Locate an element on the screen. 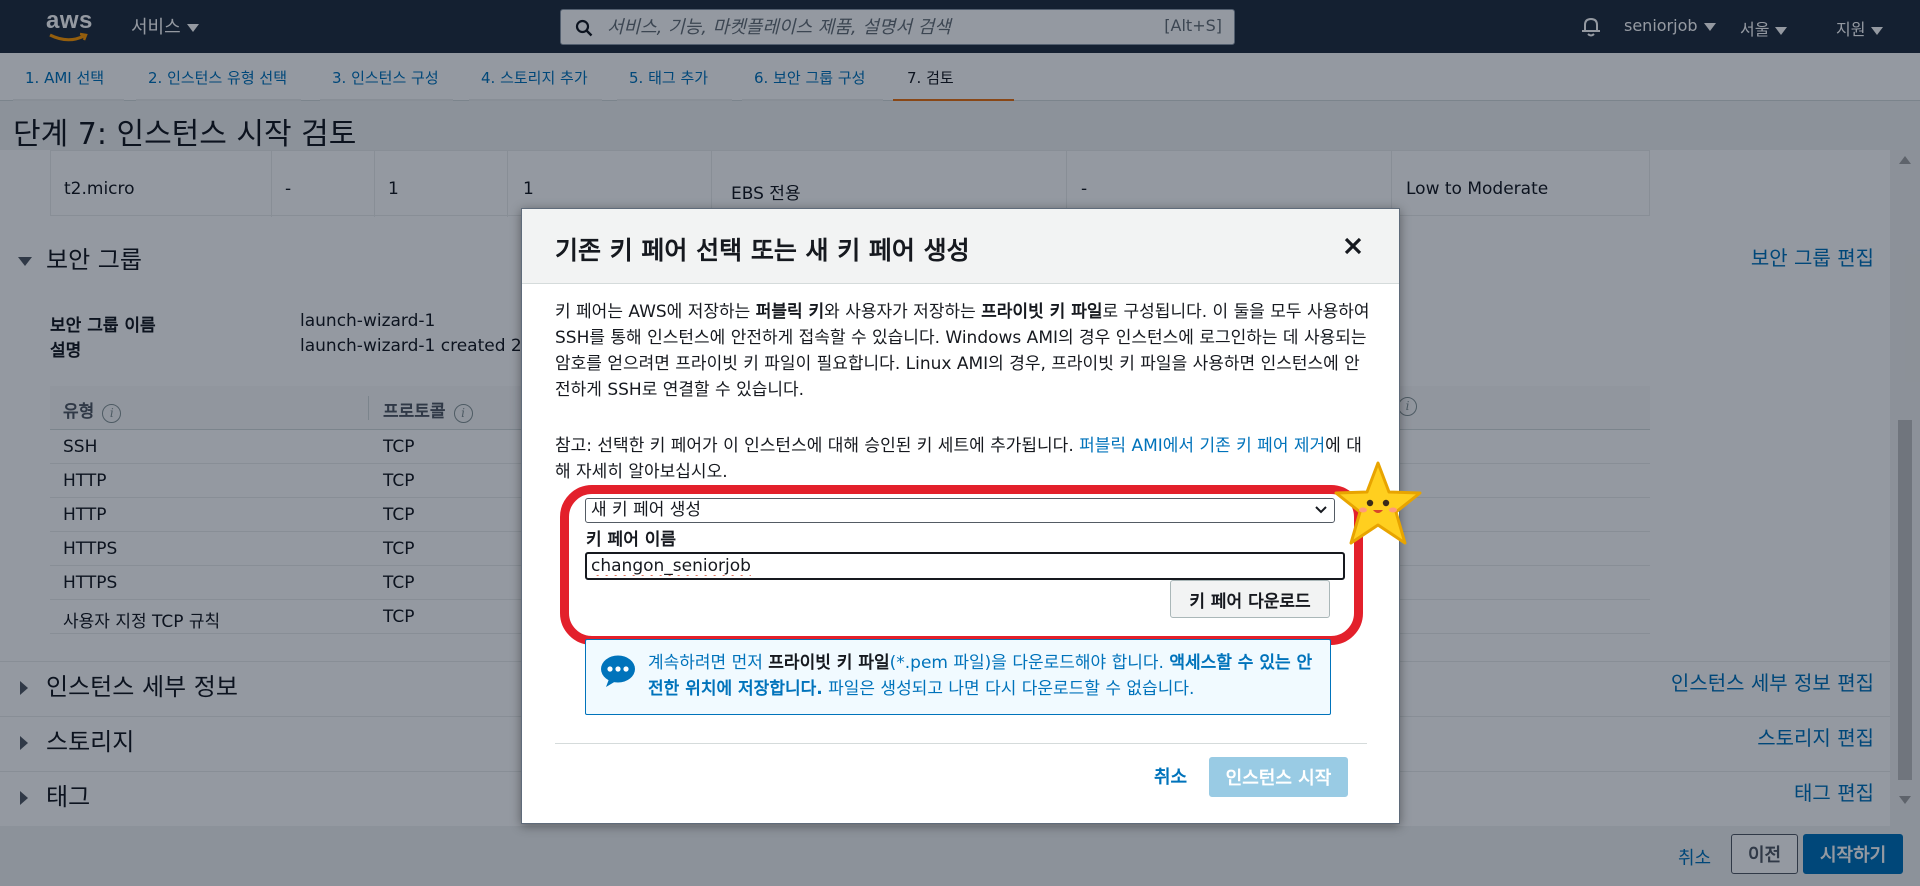 This screenshot has width=1920, height=886. remove-key-pair-link: 퍼블릭 AMI에서 기존 키 페어 제거 is located at coordinates (1202, 446).